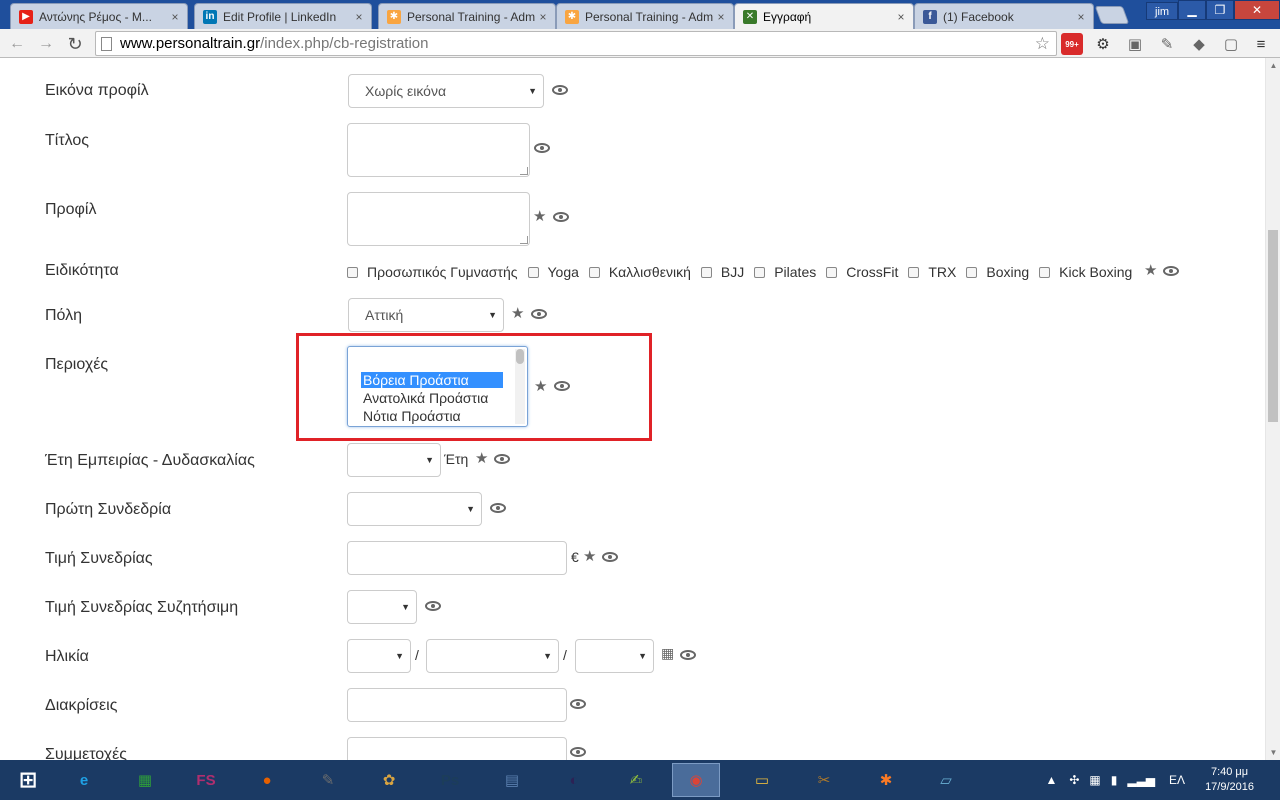  I want to click on notepadpp-icon: ✍, so click(636, 780).